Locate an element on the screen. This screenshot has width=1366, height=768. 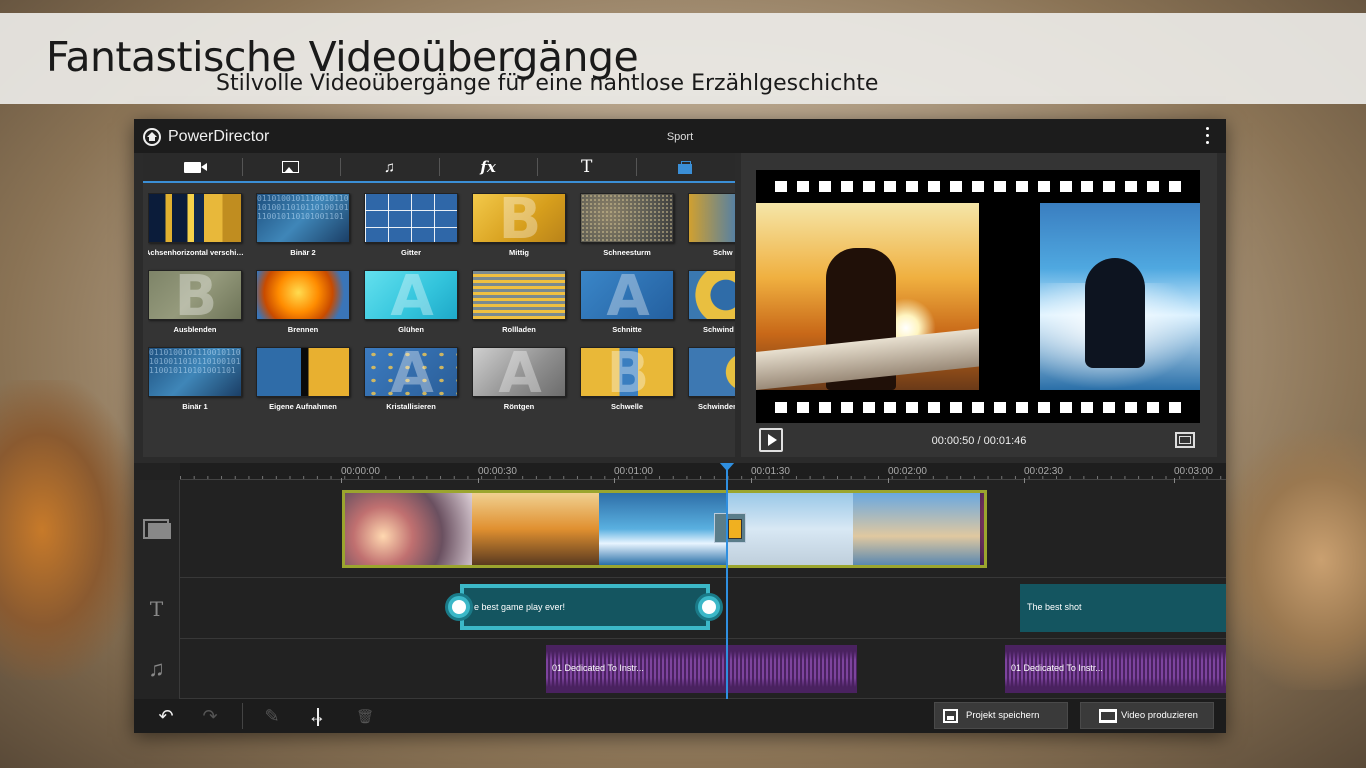
transition-item: B Mittig is located at coordinates (520, 225).